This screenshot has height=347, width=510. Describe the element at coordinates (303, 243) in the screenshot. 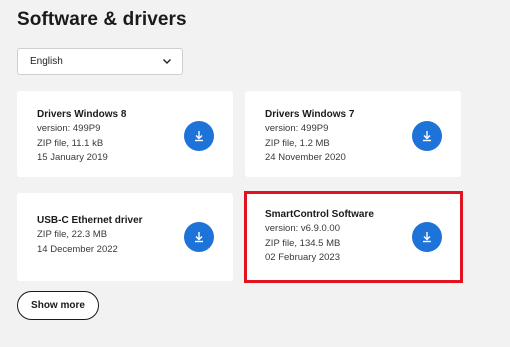

I see `driver-file-info: ZIP file, 134.5 MB` at that location.